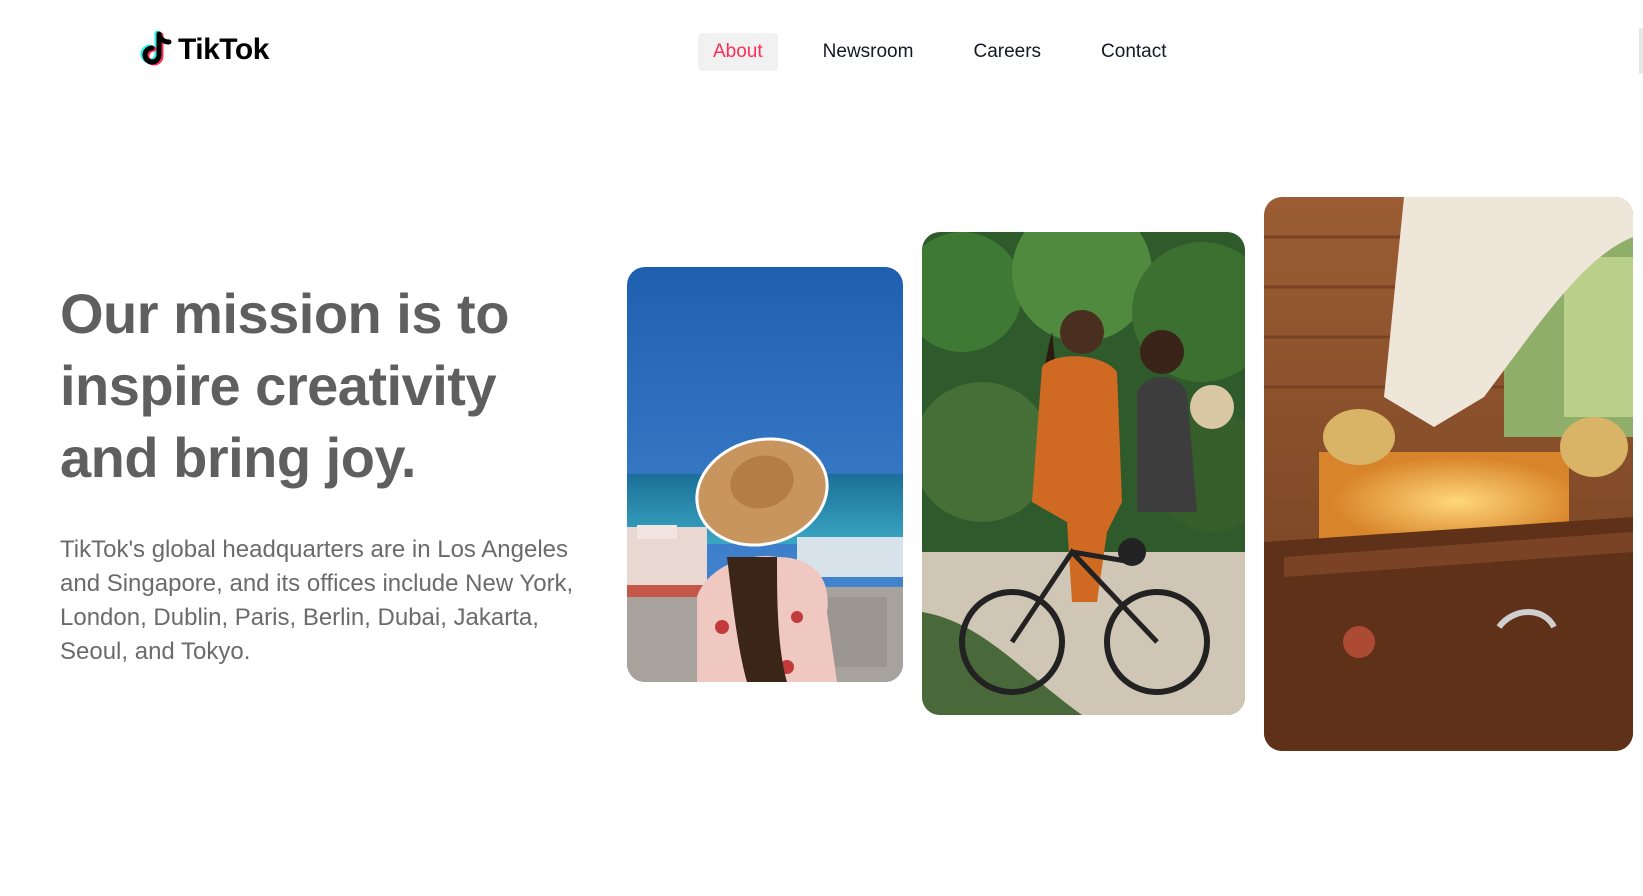  I want to click on main-nav: About Newsroom Careers Contact, so click(955, 52).